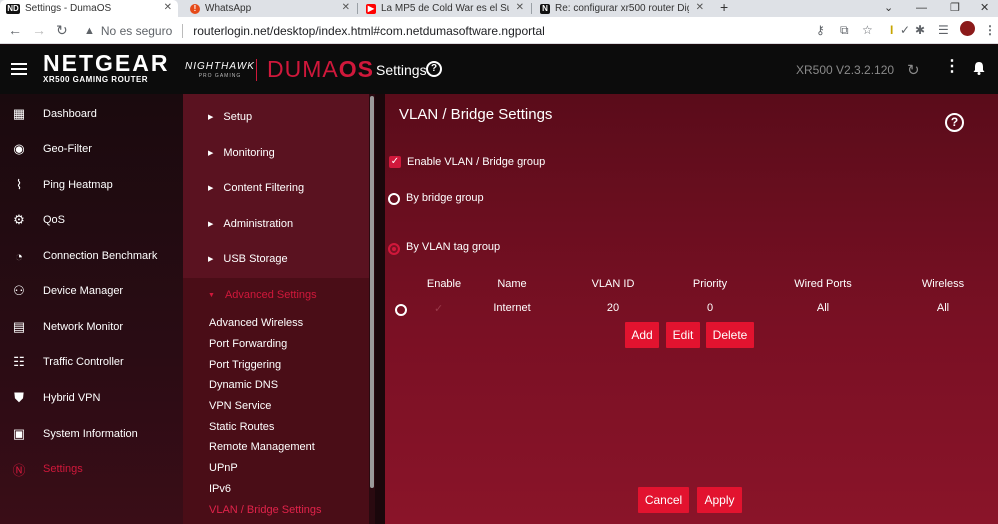 The width and height of the screenshot is (998, 524). Describe the element at coordinates (954, 122) in the screenshot. I see `help-icon: ?` at that location.